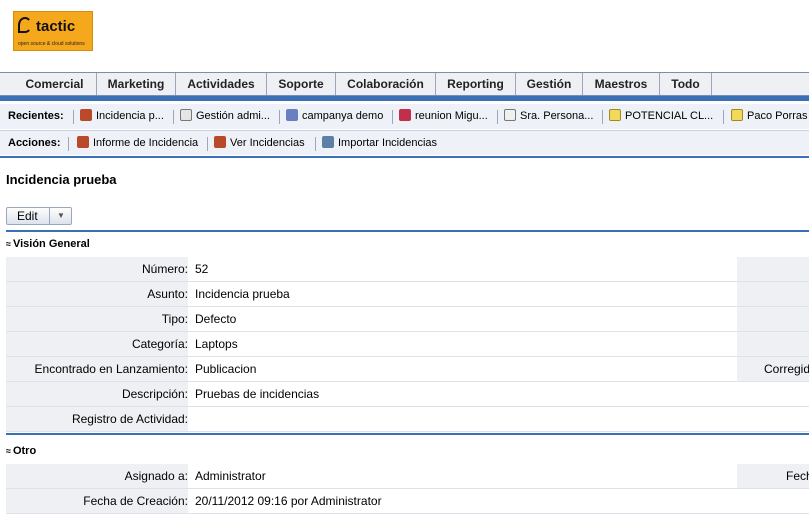 This screenshot has width=809, height=514. I want to click on field-value: 52, so click(202, 269).